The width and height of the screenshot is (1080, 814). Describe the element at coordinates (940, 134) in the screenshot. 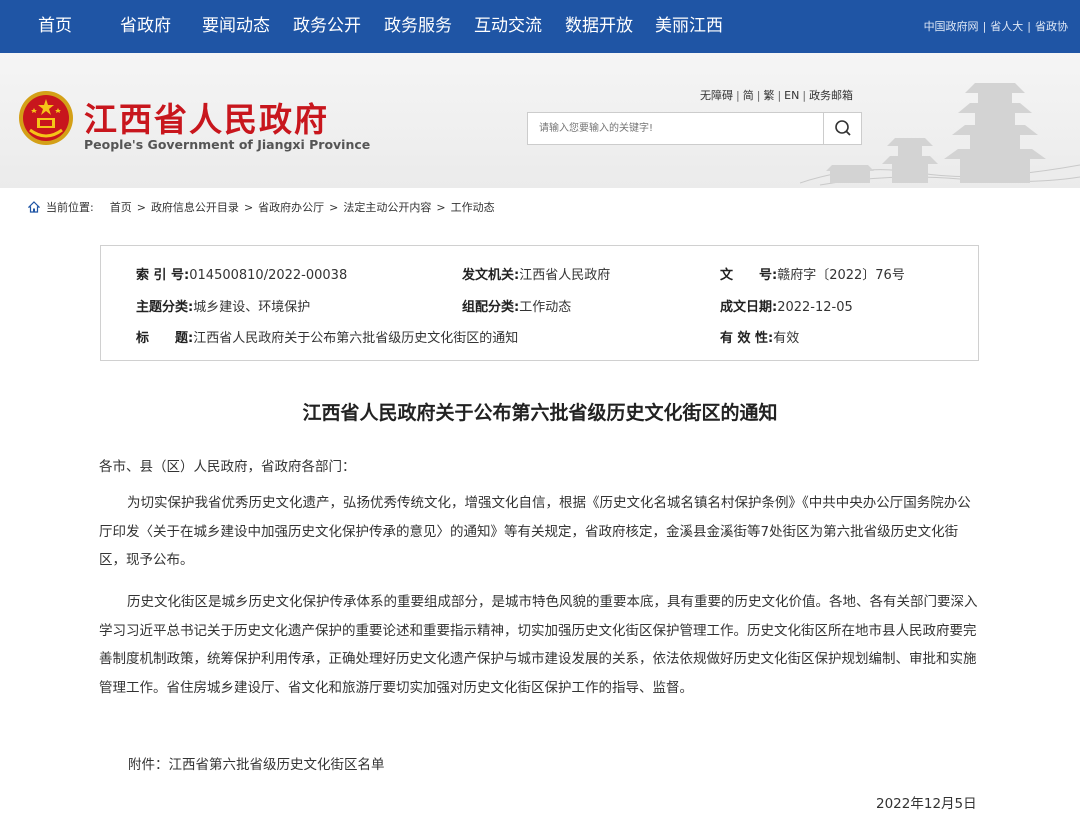

I see `pavilion-skyline-illustration` at that location.